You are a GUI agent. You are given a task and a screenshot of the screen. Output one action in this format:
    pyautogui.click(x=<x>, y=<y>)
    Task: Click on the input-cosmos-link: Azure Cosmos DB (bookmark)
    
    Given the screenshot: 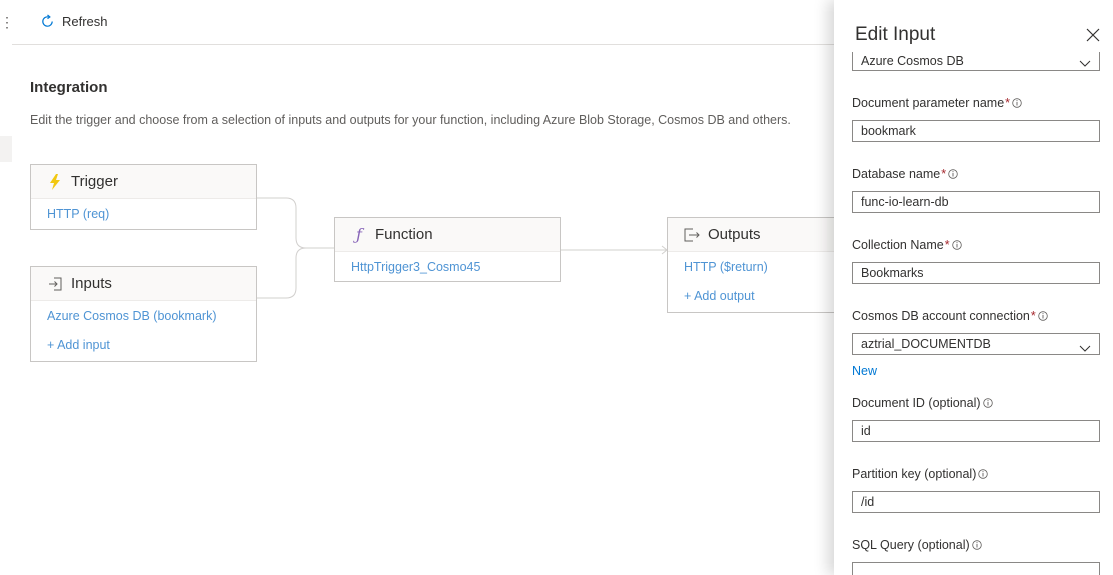 What is the action you would take?
    pyautogui.click(x=143, y=316)
    